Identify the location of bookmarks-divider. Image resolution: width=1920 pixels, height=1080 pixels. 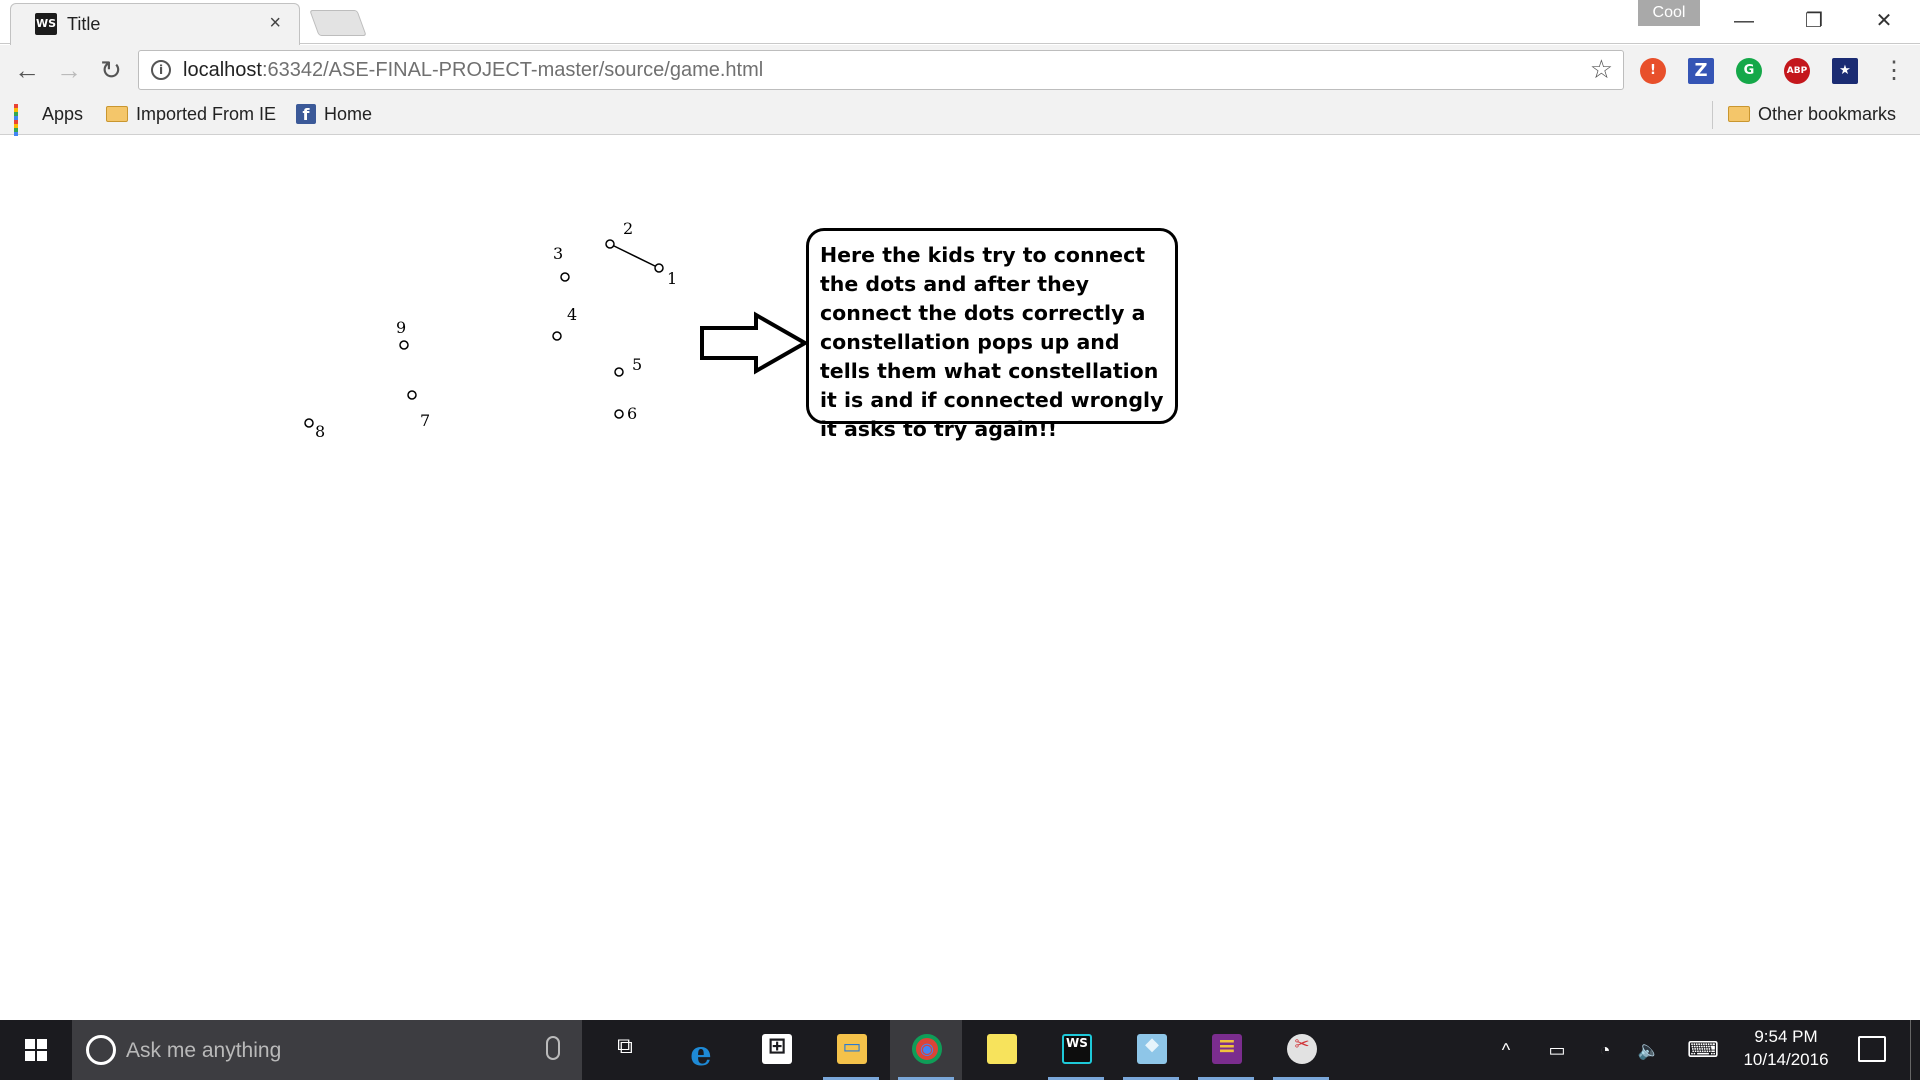
(1712, 115).